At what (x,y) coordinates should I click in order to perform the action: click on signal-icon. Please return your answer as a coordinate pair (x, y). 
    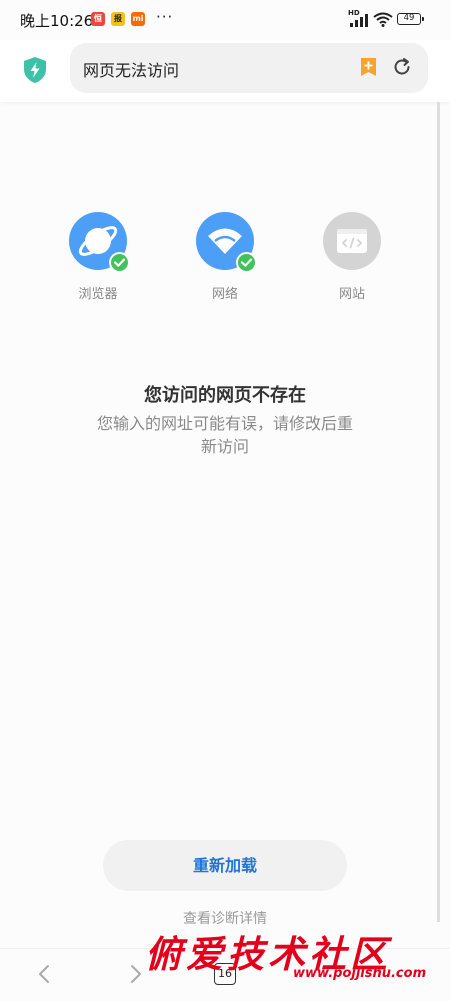
    Looking at the image, I should click on (359, 20).